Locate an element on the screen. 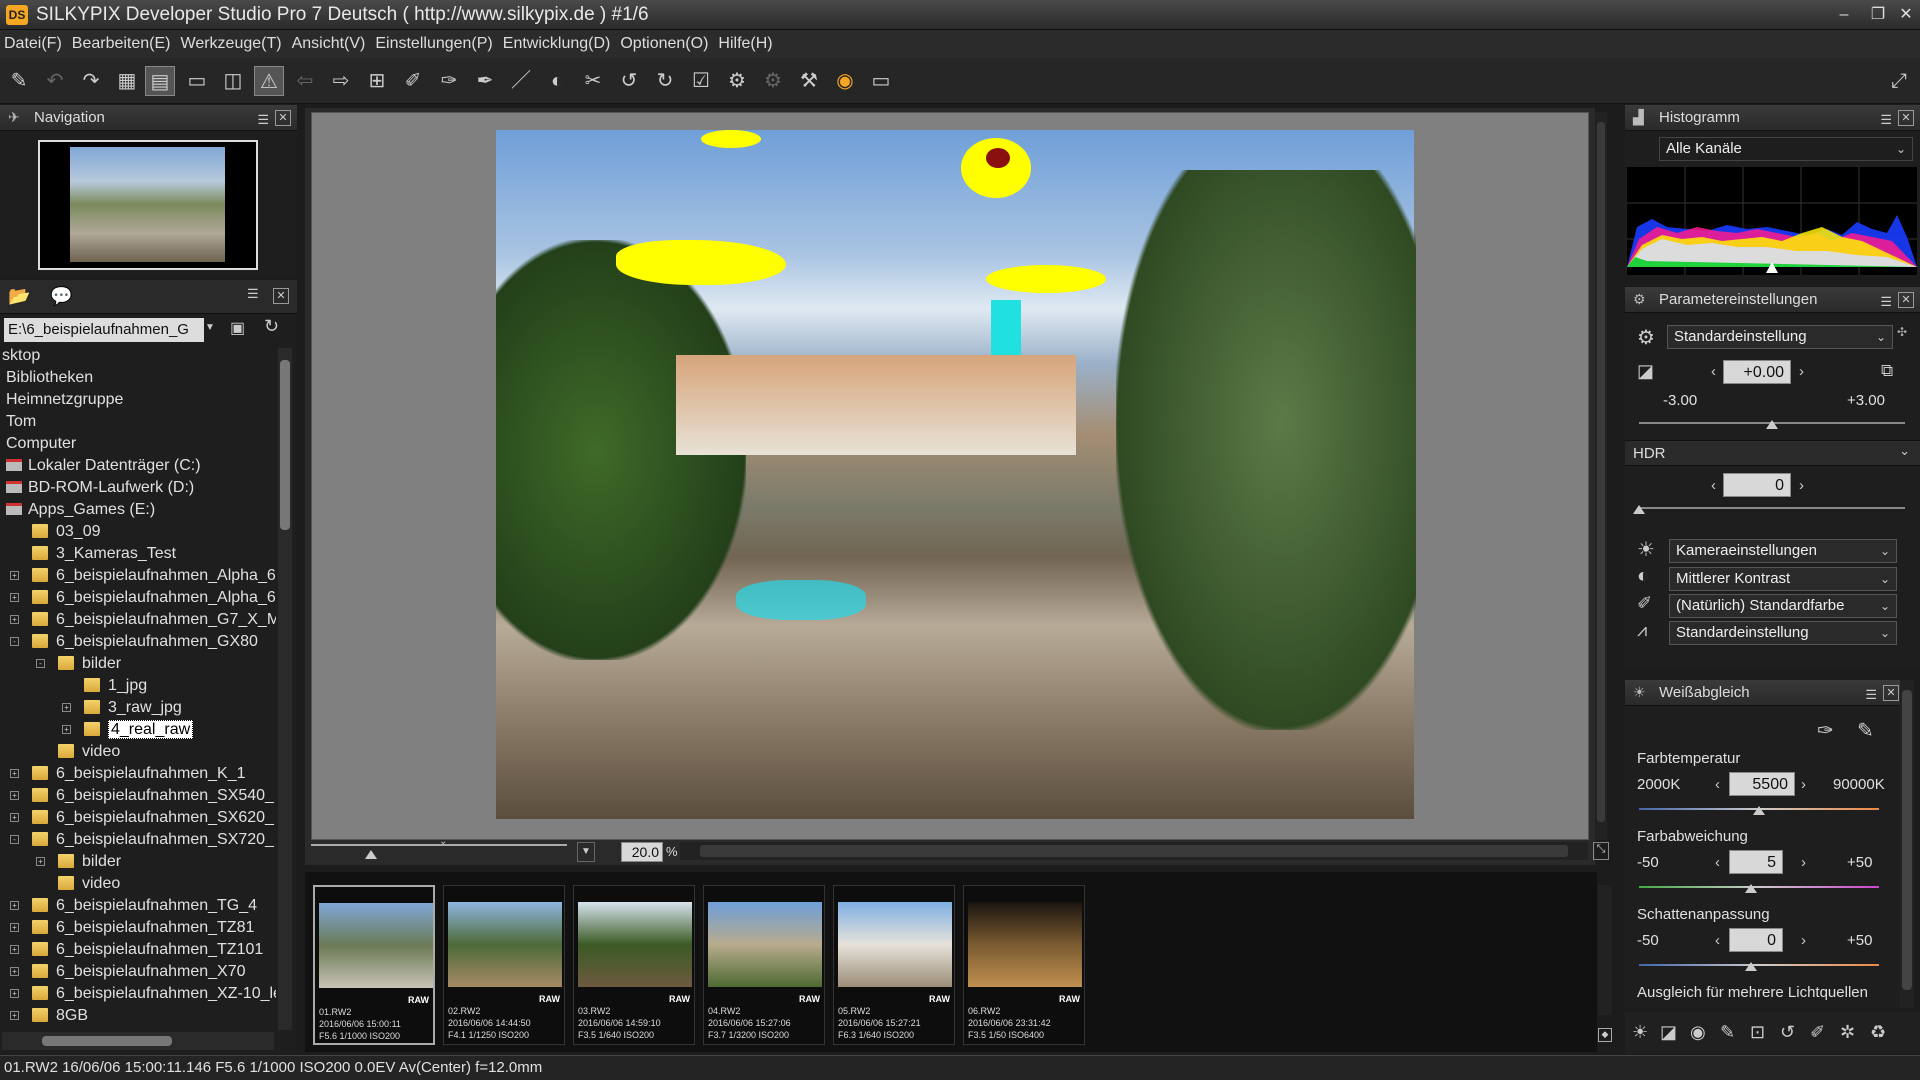 This screenshot has height=1080, width=1920. fit-icon: ⤡ is located at coordinates (1601, 851).